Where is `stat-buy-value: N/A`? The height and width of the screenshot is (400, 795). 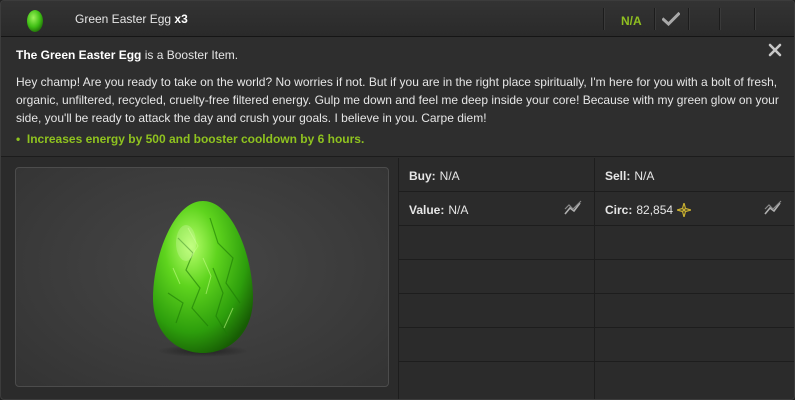
stat-buy-value: N/A is located at coordinates (449, 176).